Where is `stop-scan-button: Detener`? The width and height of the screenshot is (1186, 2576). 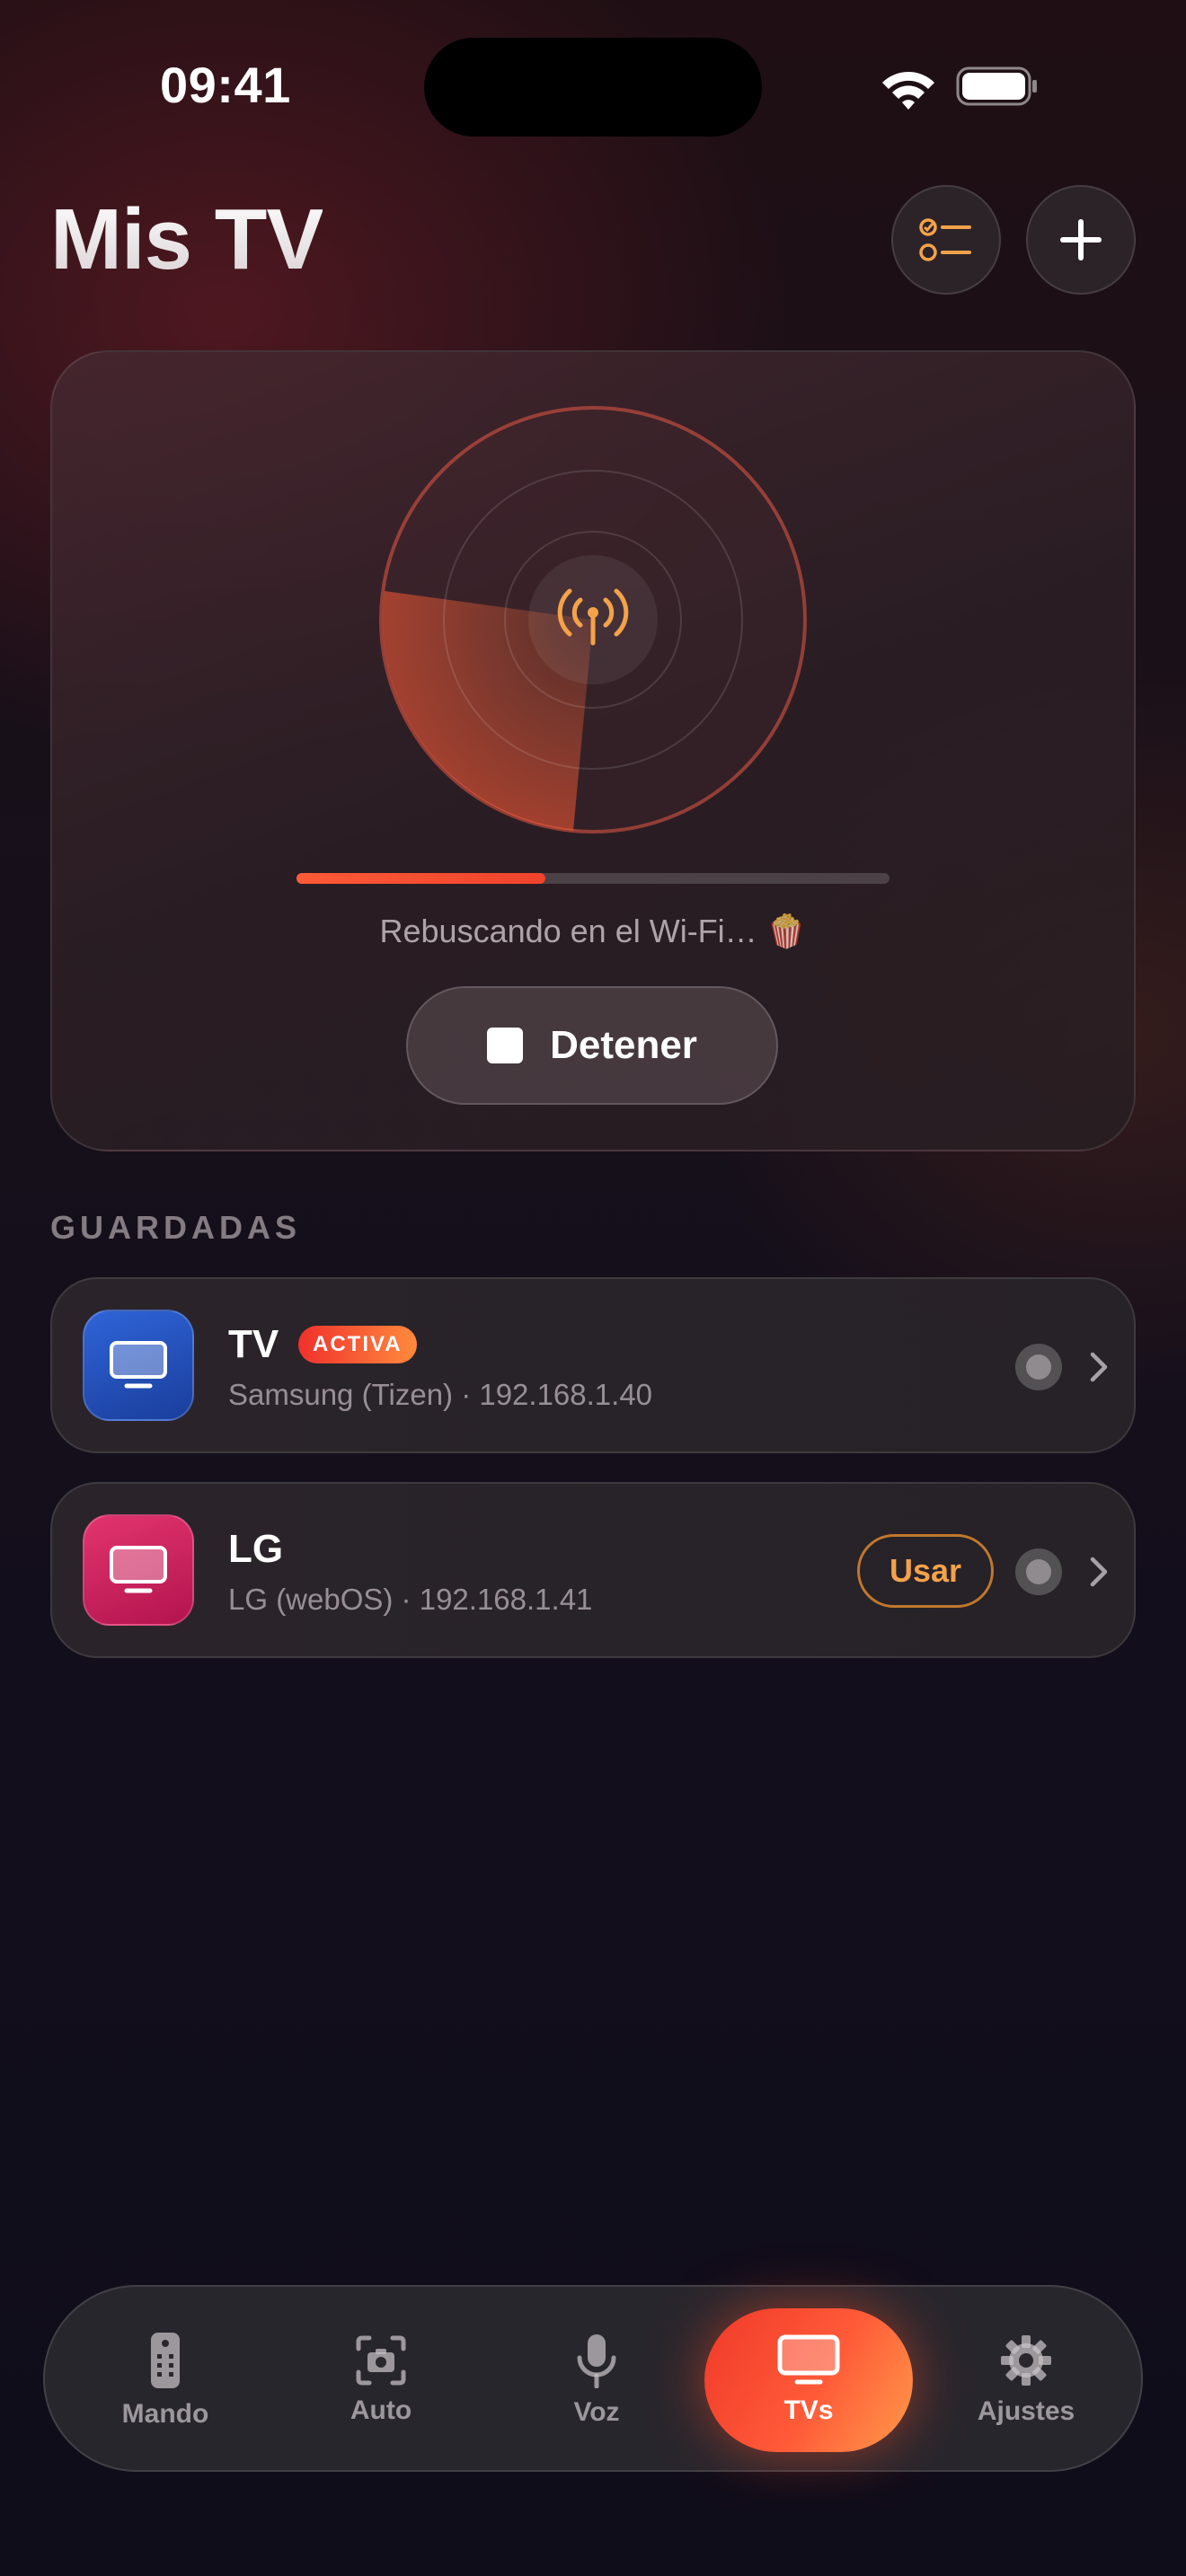 stop-scan-button: Detener is located at coordinates (592, 1045).